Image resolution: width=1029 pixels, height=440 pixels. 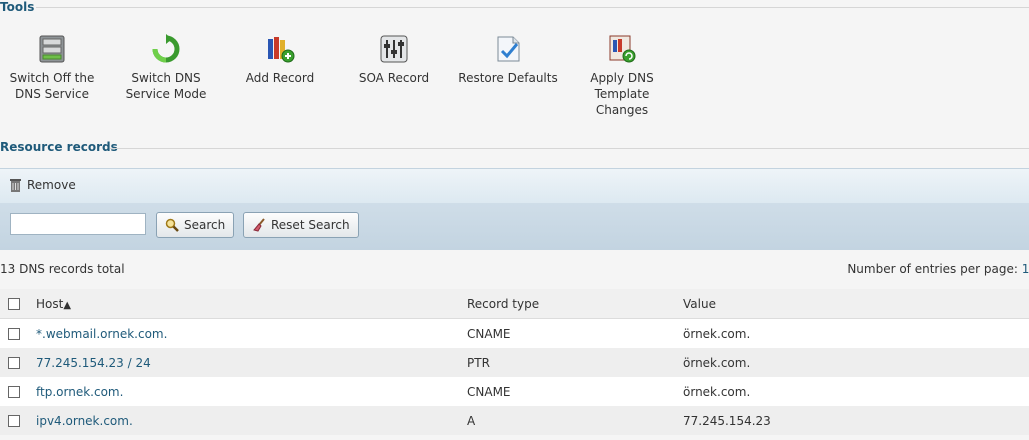 What do you see at coordinates (259, 225) in the screenshot?
I see `broom-icon` at bounding box center [259, 225].